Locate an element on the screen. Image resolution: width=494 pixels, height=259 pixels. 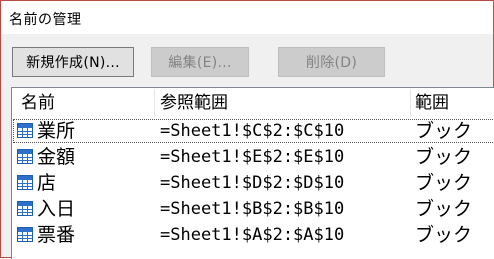
column-header-scope: 範囲 is located at coordinates (432, 103).